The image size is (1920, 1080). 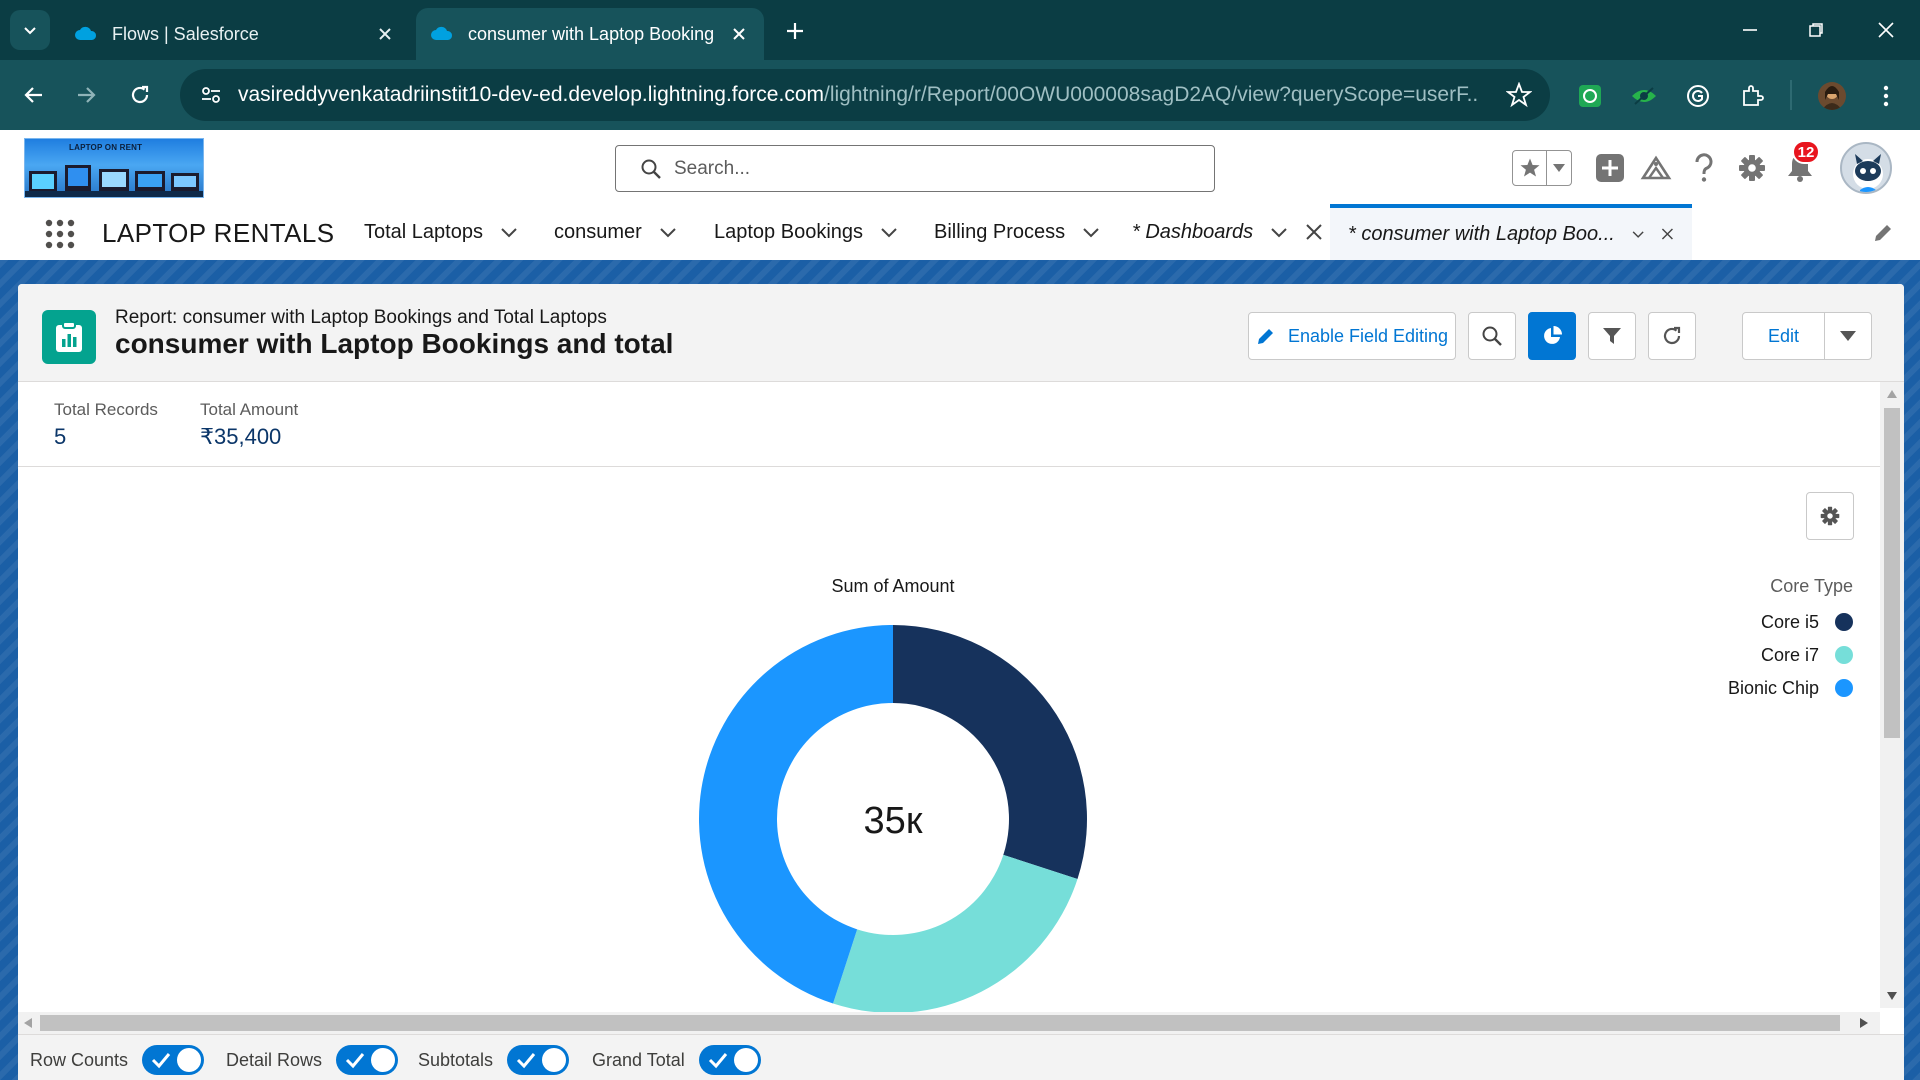 I want to click on nav-item-total-laptops: Total Laptops, so click(x=441, y=232).